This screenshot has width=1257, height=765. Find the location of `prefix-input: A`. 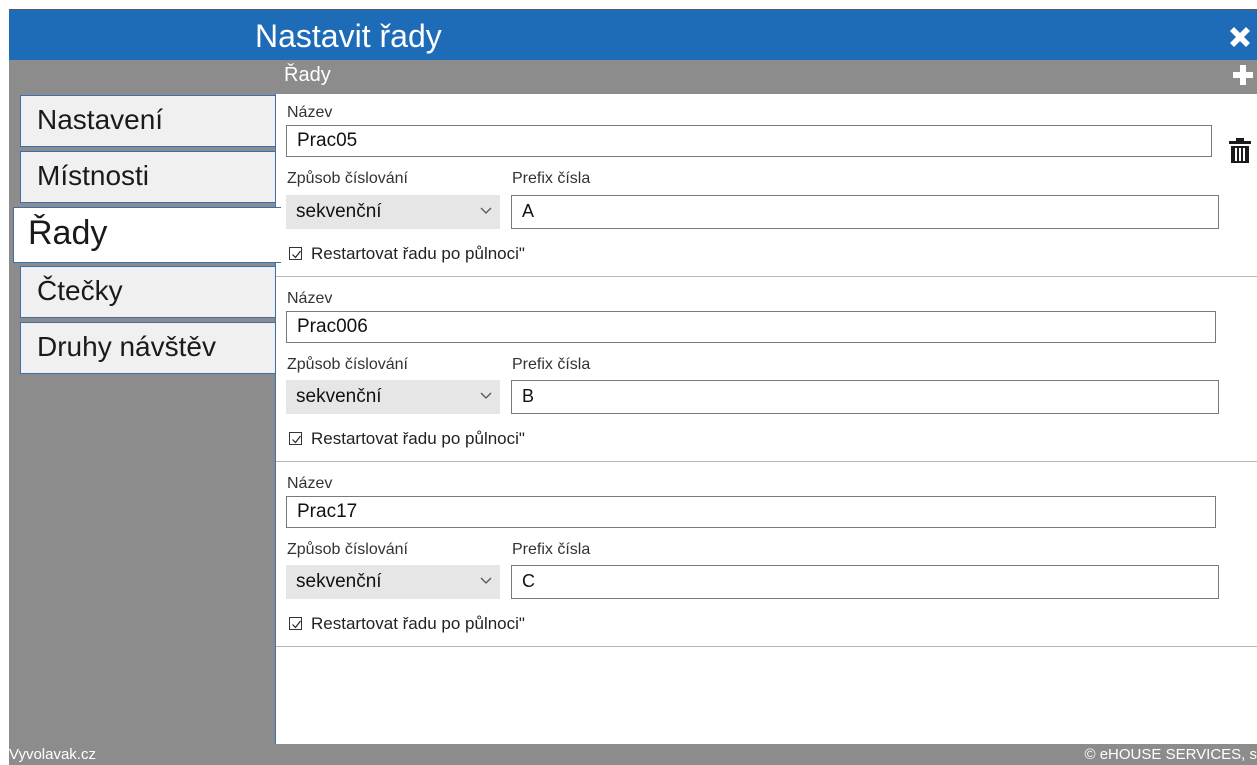

prefix-input: A is located at coordinates (865, 212).